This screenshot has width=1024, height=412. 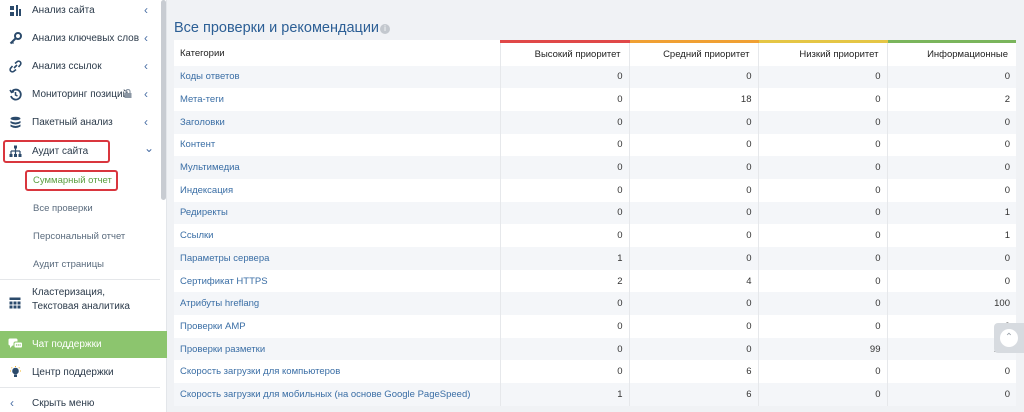 What do you see at coordinates (80, 401) in the screenshot?
I see `hide-menu-button: ‹ Скрыть меню` at bounding box center [80, 401].